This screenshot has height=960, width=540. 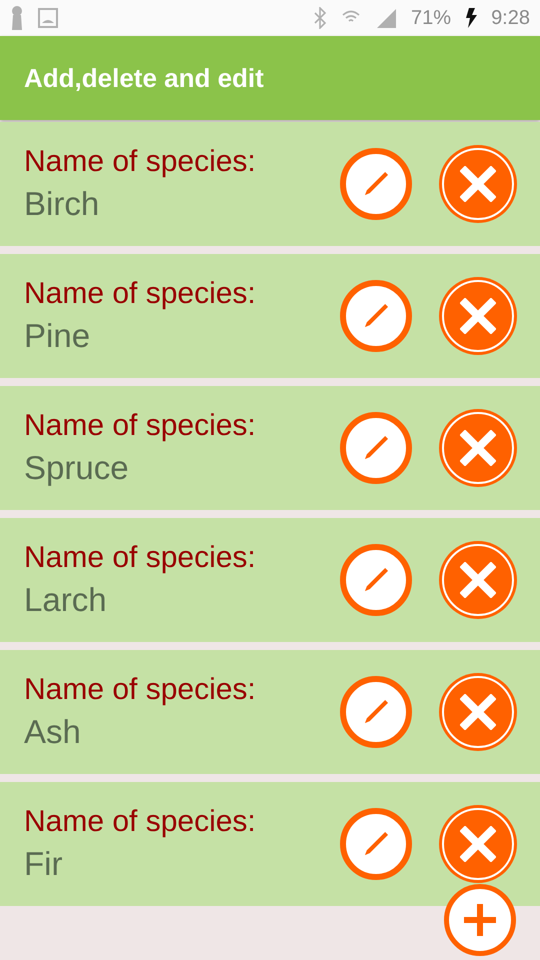 What do you see at coordinates (480, 920) in the screenshot?
I see `plus-icon` at bounding box center [480, 920].